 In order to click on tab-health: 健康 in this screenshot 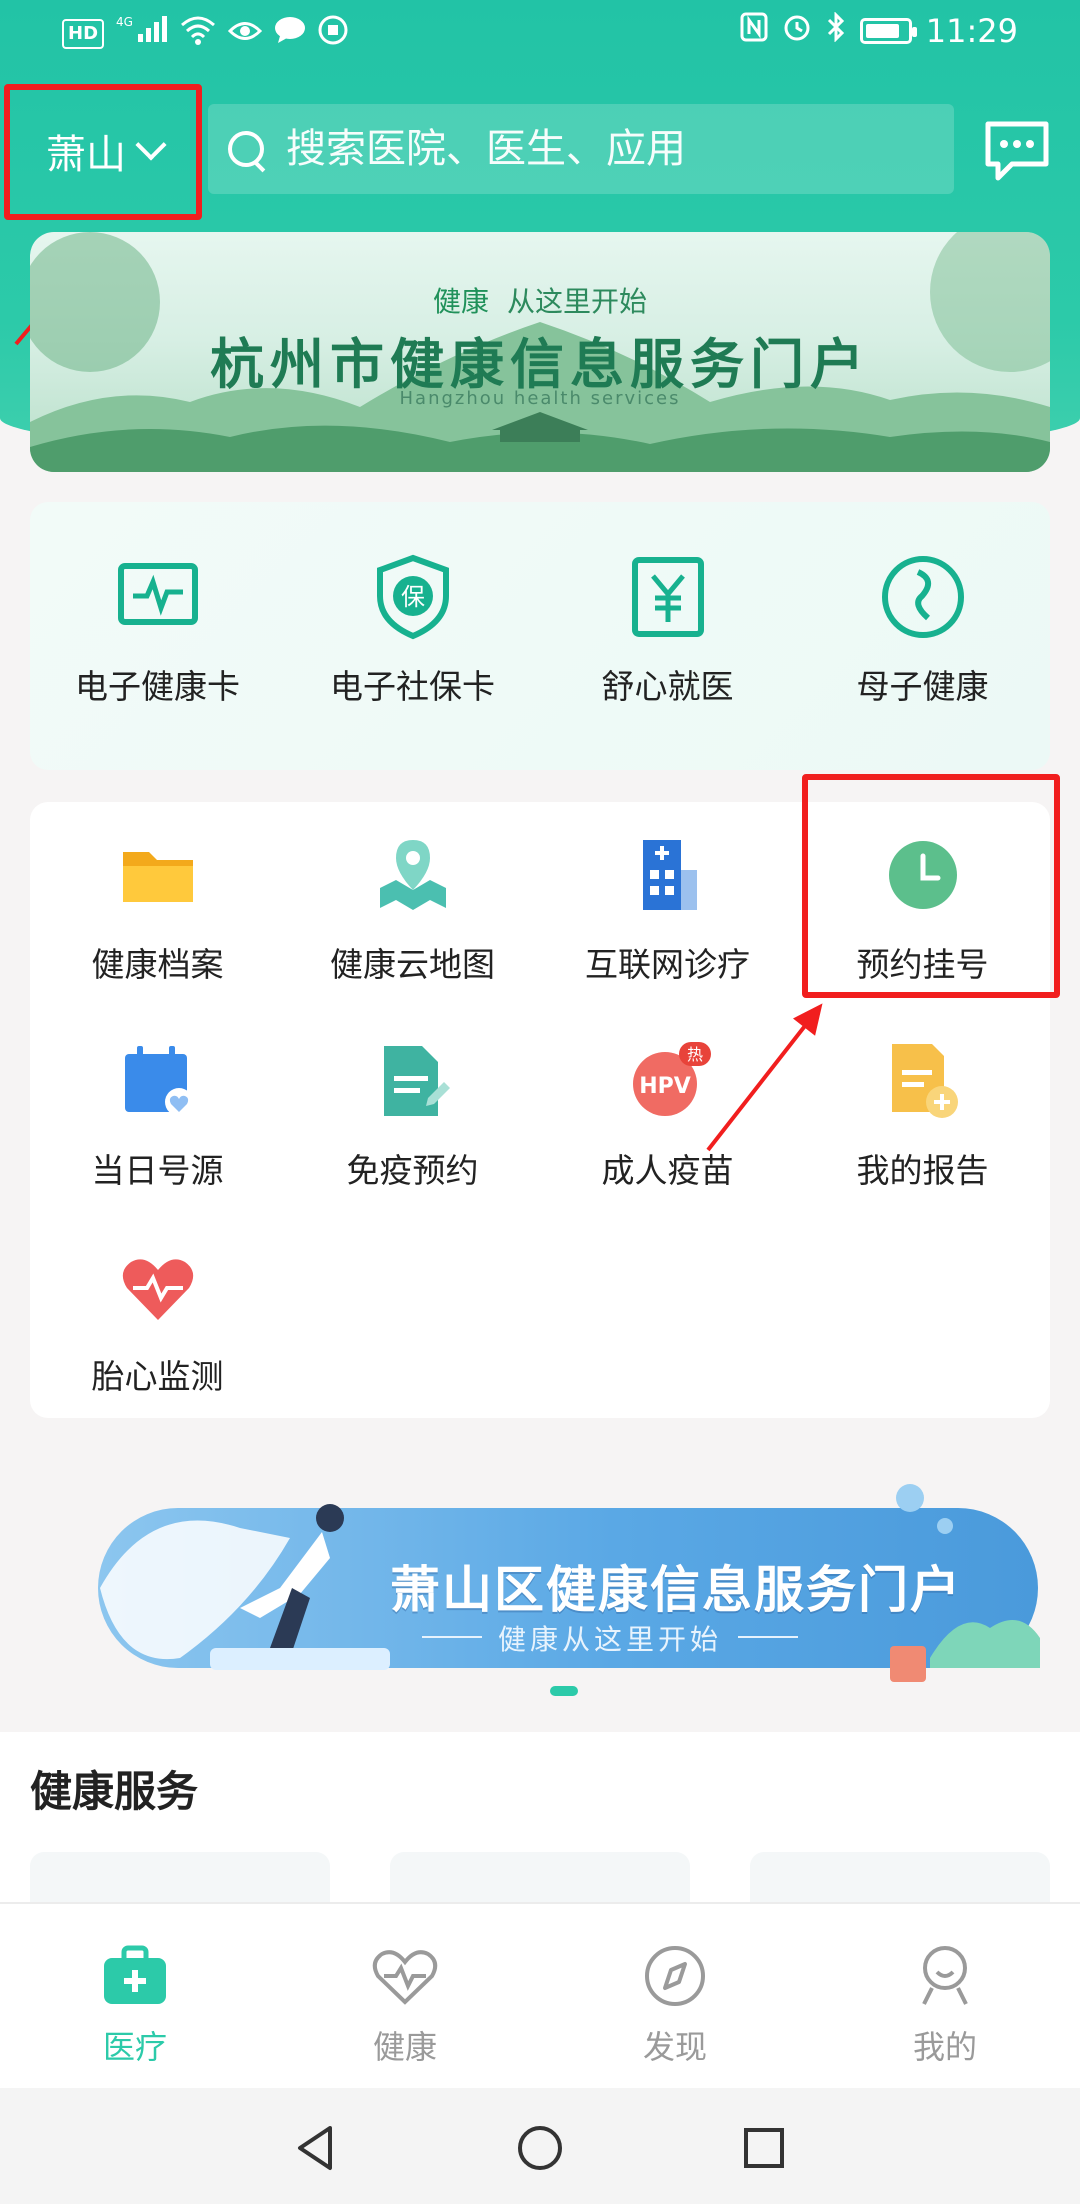, I will do `click(405, 2006)`.